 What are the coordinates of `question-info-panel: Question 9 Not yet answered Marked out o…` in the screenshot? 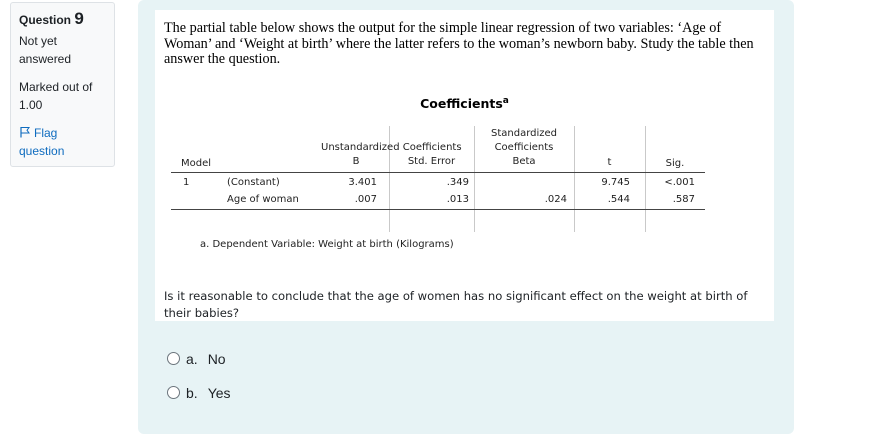 It's located at (62, 84).